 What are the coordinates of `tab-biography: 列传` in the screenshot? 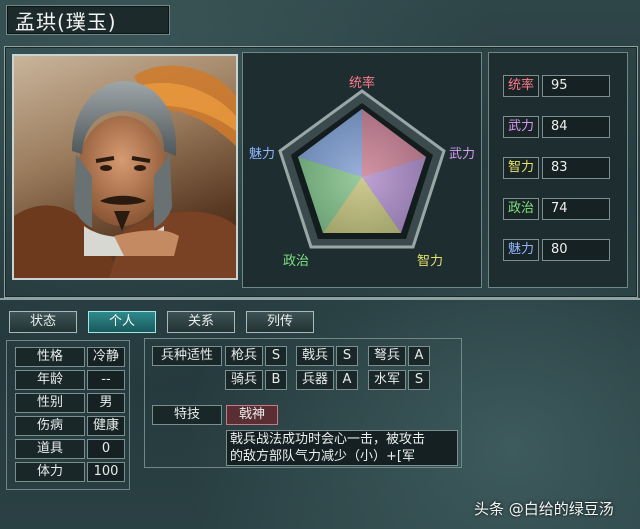 It's located at (280, 322).